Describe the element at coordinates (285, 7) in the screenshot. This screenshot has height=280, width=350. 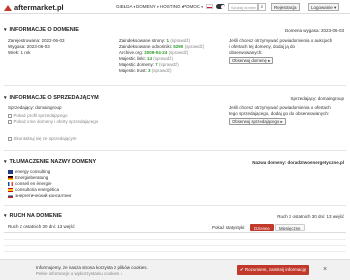
I see `register-button: Rejestracja` at that location.